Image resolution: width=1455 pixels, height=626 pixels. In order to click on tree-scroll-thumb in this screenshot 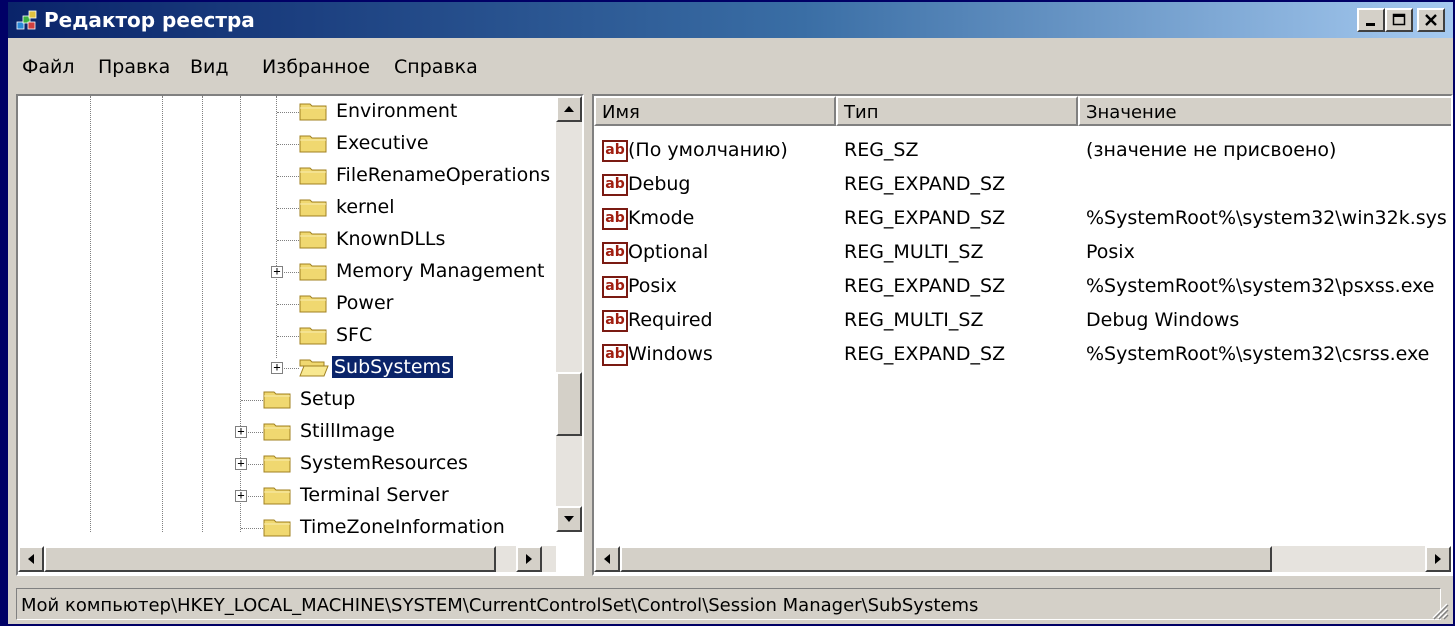, I will do `click(569, 404)`.